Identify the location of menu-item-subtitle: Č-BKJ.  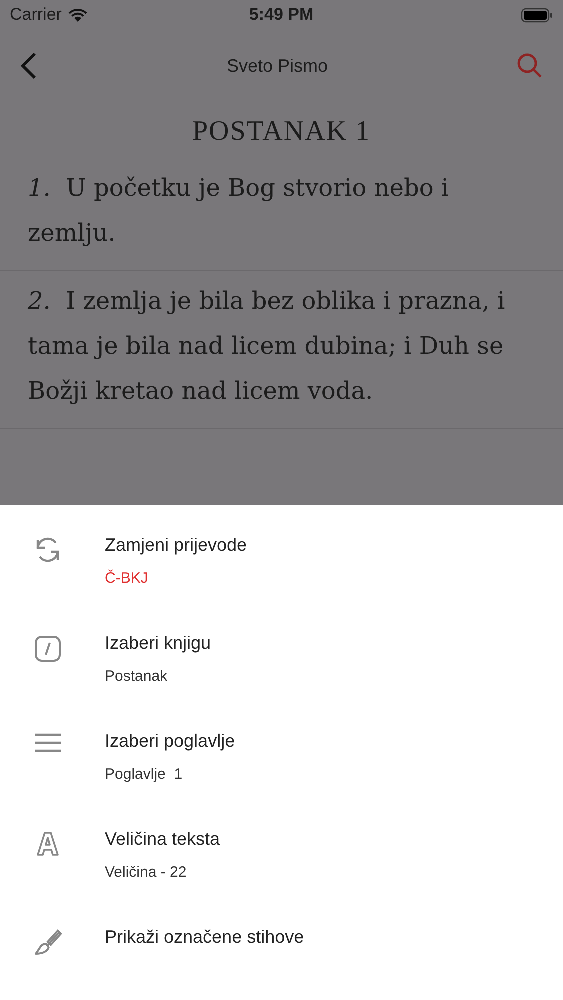
(127, 578).